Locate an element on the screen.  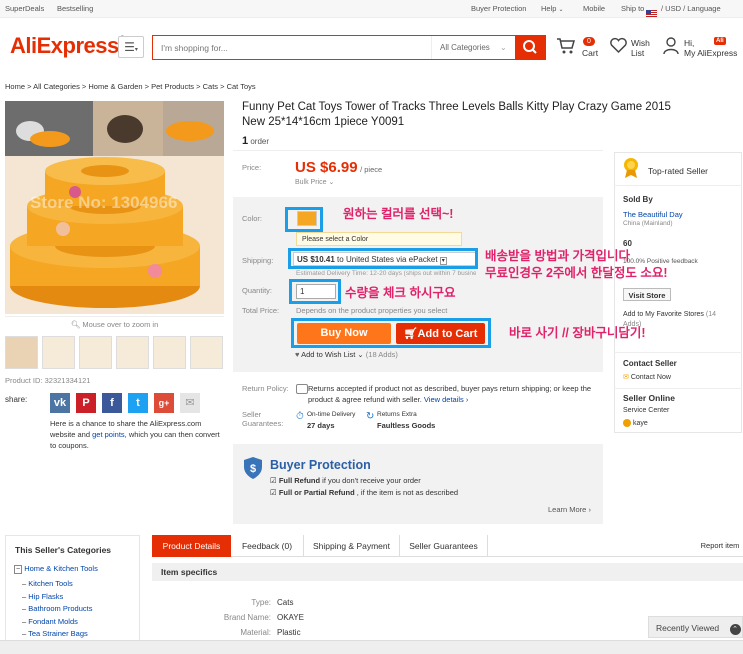
product-id: Product ID: 32321334121 is located at coordinates (48, 380).